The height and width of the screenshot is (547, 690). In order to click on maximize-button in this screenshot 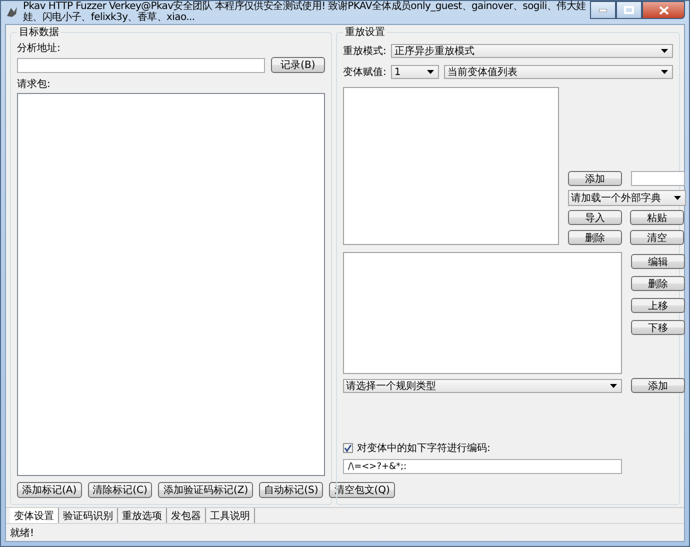, I will do `click(629, 10)`.